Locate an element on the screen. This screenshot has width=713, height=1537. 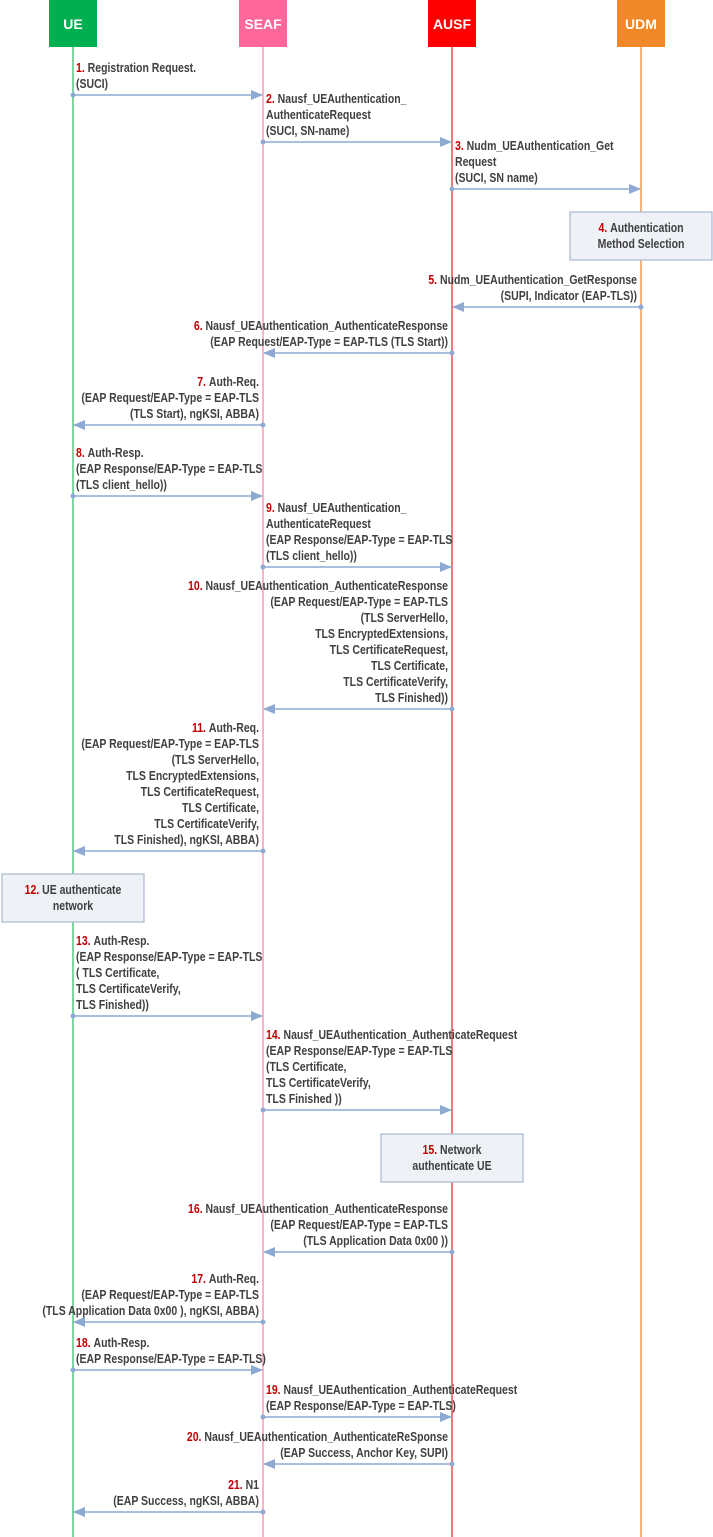
label-text: N1 is located at coordinates (253, 1485).